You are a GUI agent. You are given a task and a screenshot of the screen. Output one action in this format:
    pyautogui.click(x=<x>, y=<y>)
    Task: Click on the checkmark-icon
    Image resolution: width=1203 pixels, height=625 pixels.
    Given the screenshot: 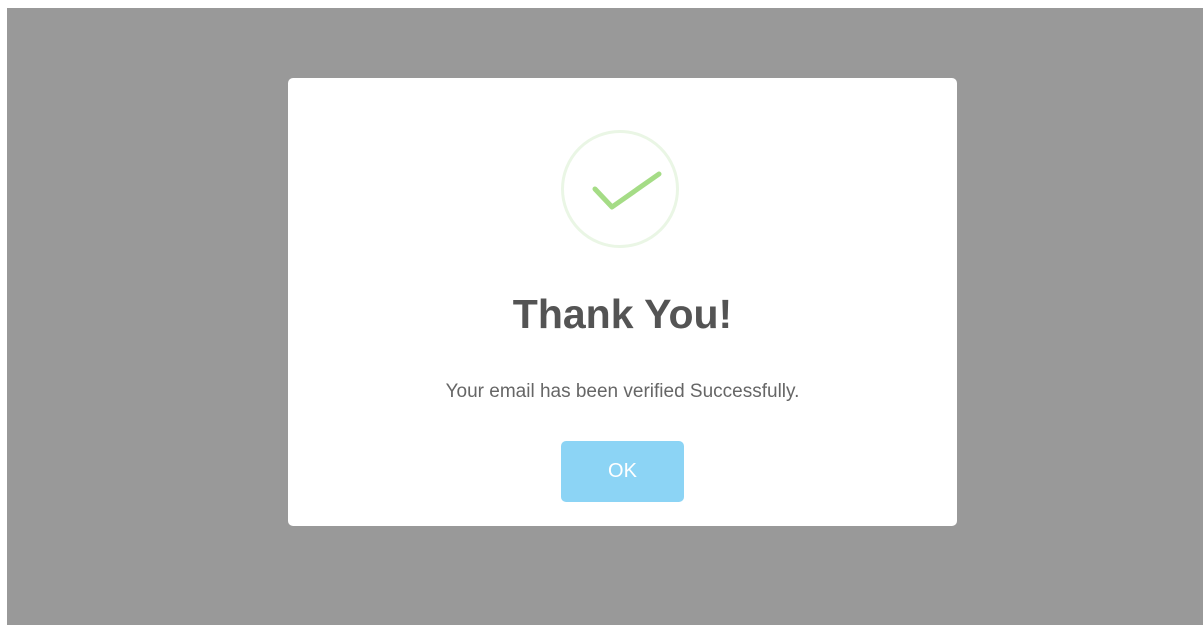 What is the action you would take?
    pyautogui.click(x=627, y=190)
    